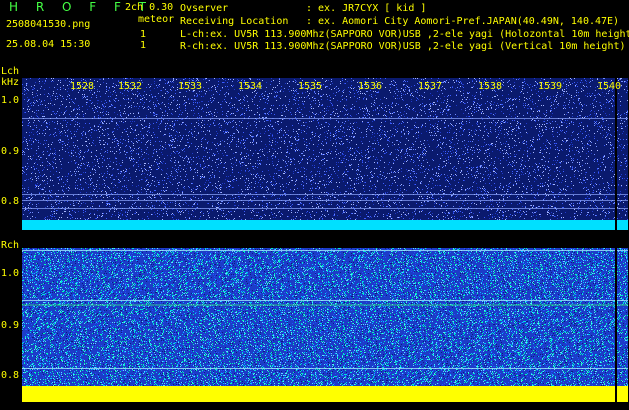 The height and width of the screenshot is (410, 629). I want to click on time-tick: 1534, so click(250, 86).